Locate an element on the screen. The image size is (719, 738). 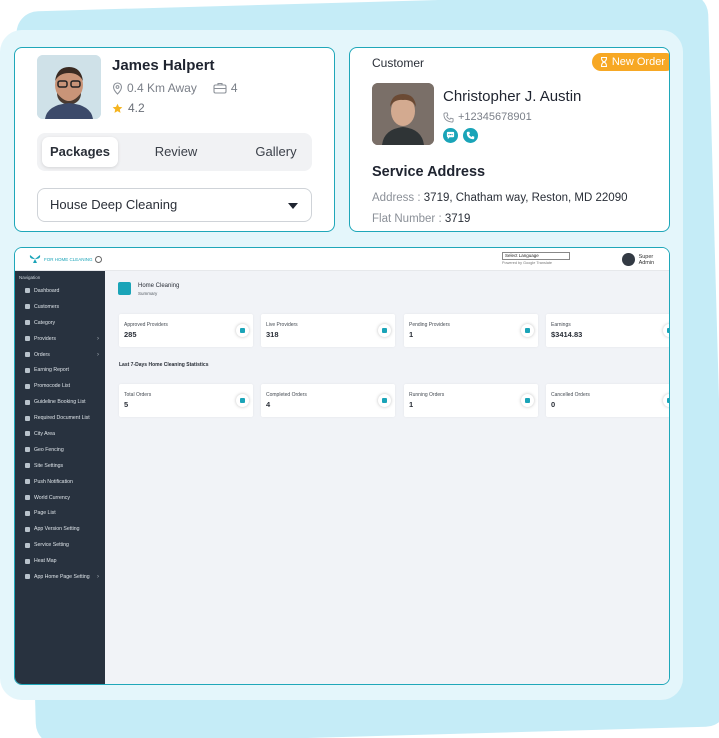
page-subtitle: Summary is located at coordinates (148, 293).